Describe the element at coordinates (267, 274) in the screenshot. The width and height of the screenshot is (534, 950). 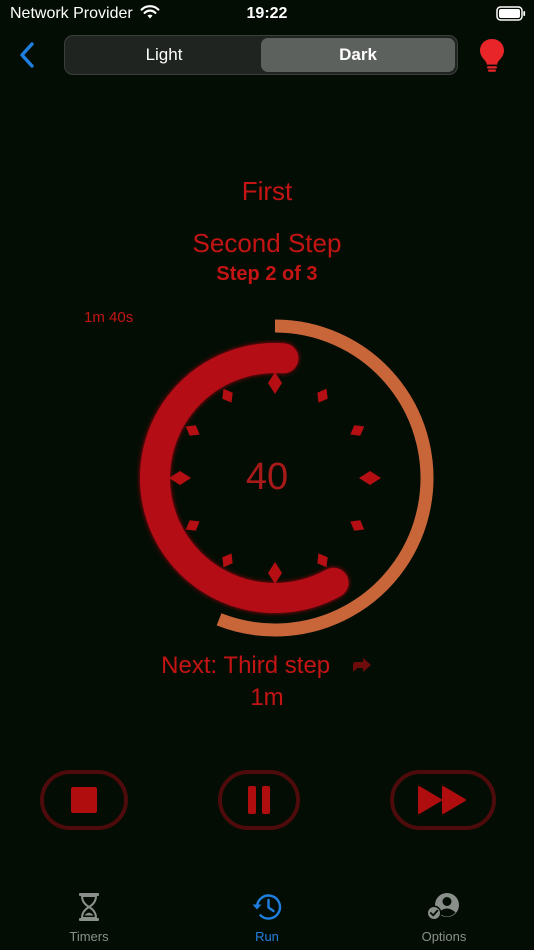
I see `step-counter: Step 2 of 3` at that location.